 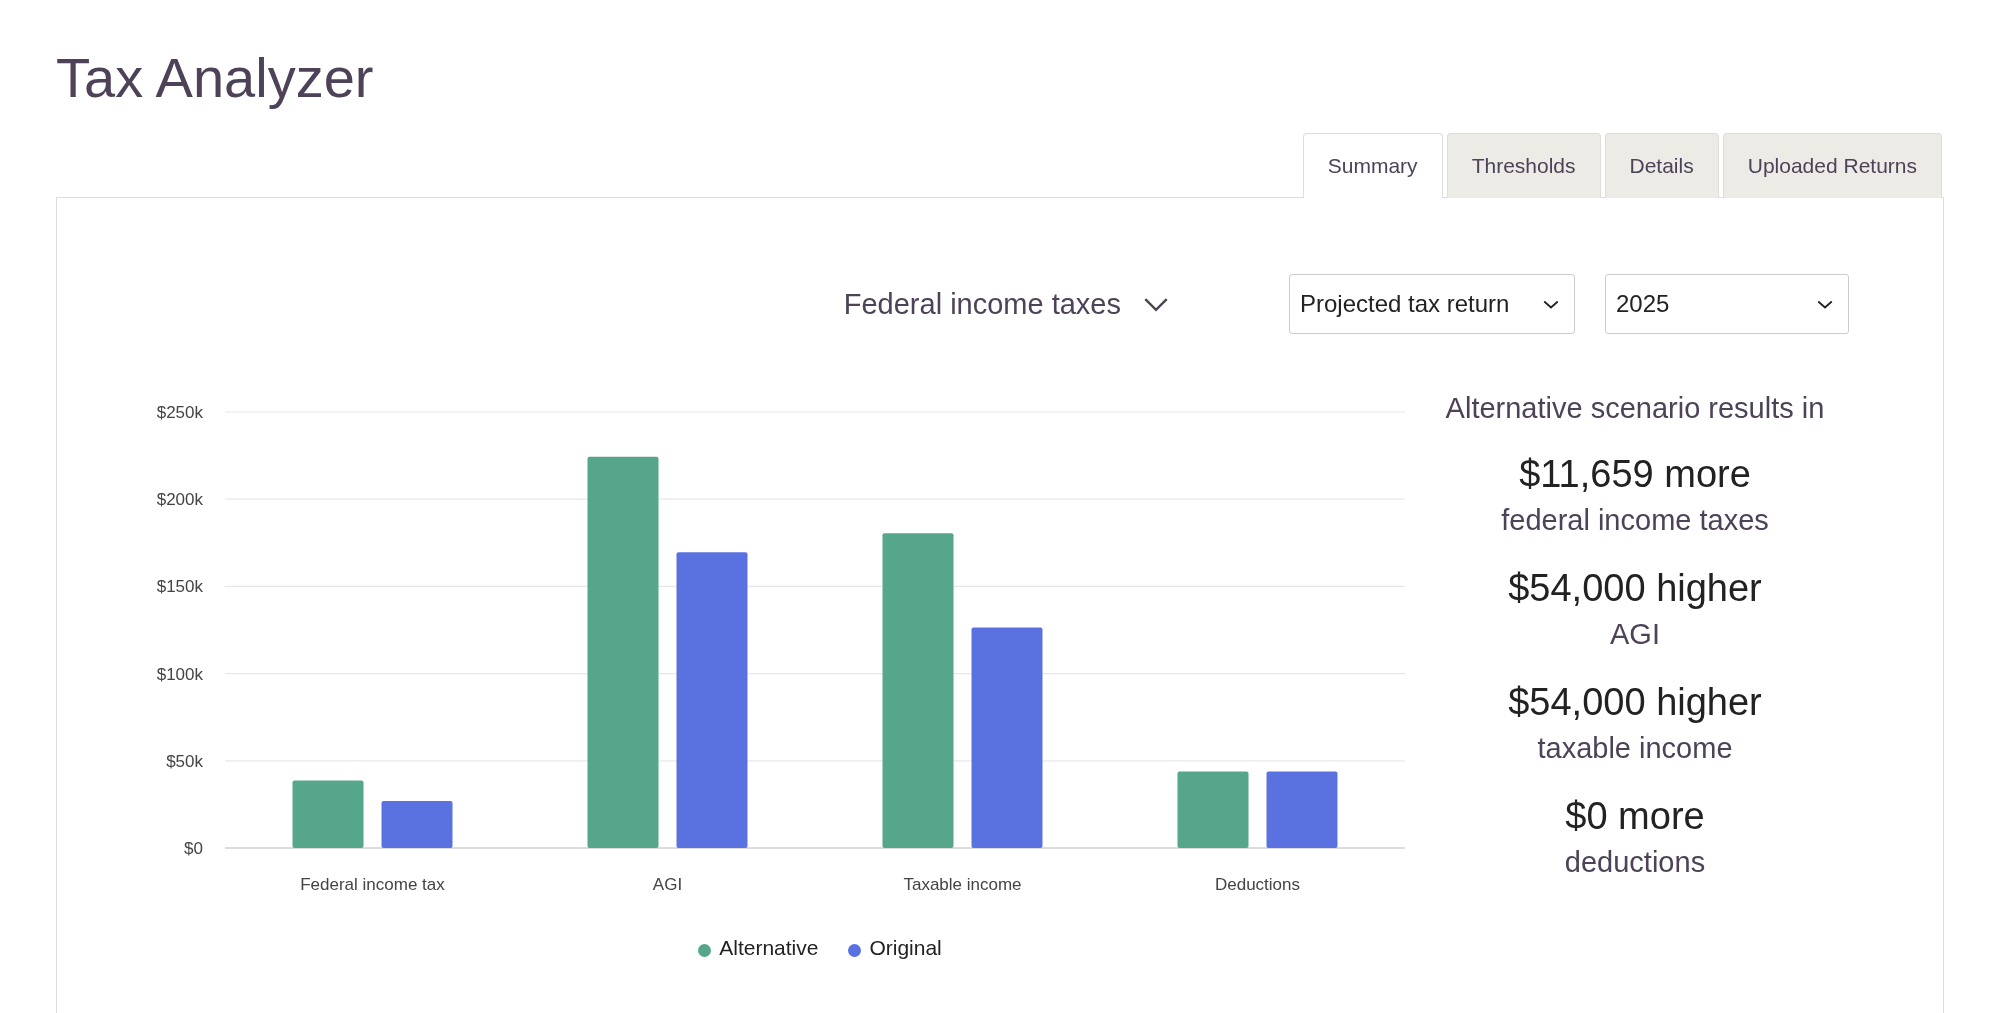 What do you see at coordinates (769, 948) in the screenshot?
I see `legend-label: Alternative` at bounding box center [769, 948].